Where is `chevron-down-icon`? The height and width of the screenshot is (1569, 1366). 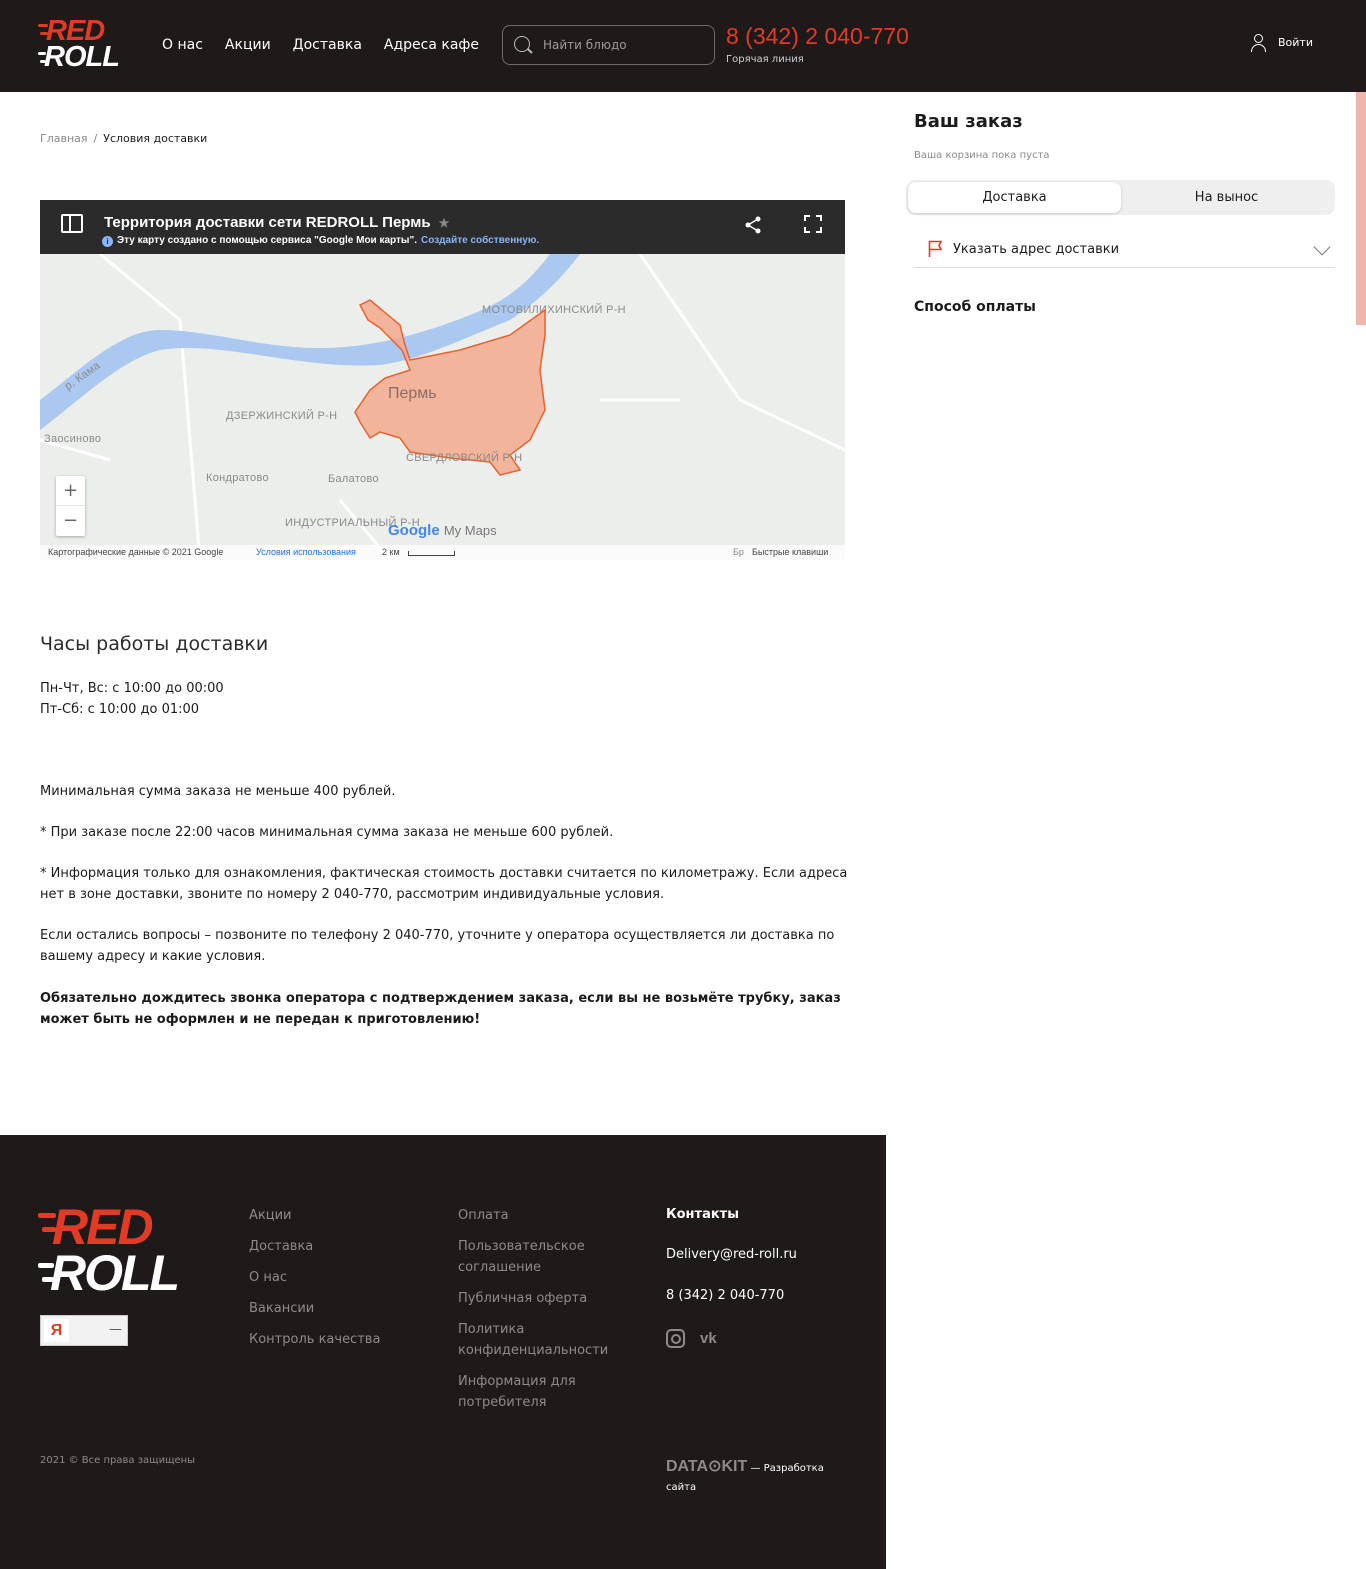
chevron-down-icon is located at coordinates (1322, 247).